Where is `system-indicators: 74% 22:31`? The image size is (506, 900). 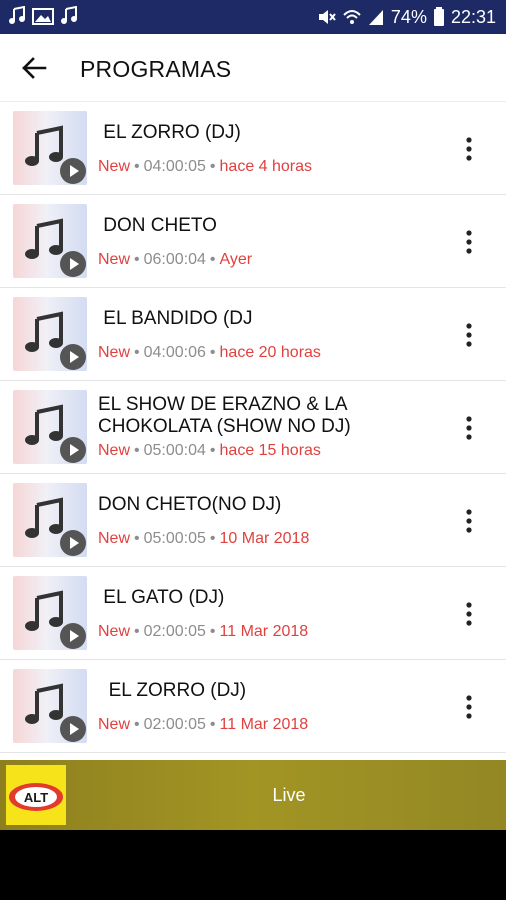 system-indicators: 74% 22:31 is located at coordinates (403, 17).